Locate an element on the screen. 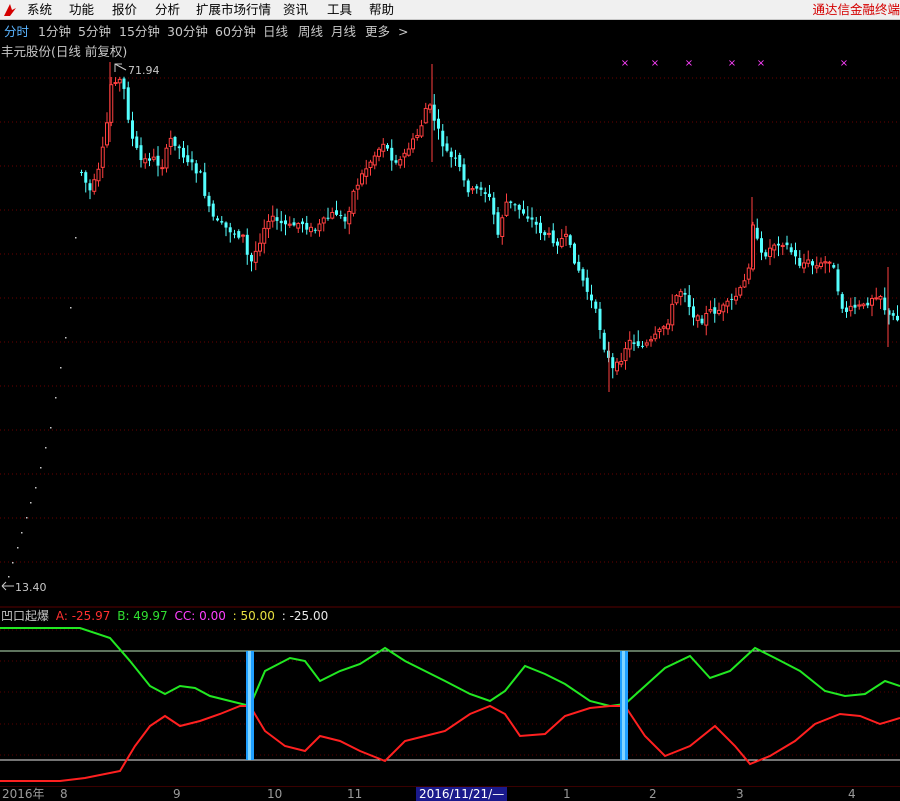 This screenshot has height=801, width=900. line-a is located at coordinates (450, 743).